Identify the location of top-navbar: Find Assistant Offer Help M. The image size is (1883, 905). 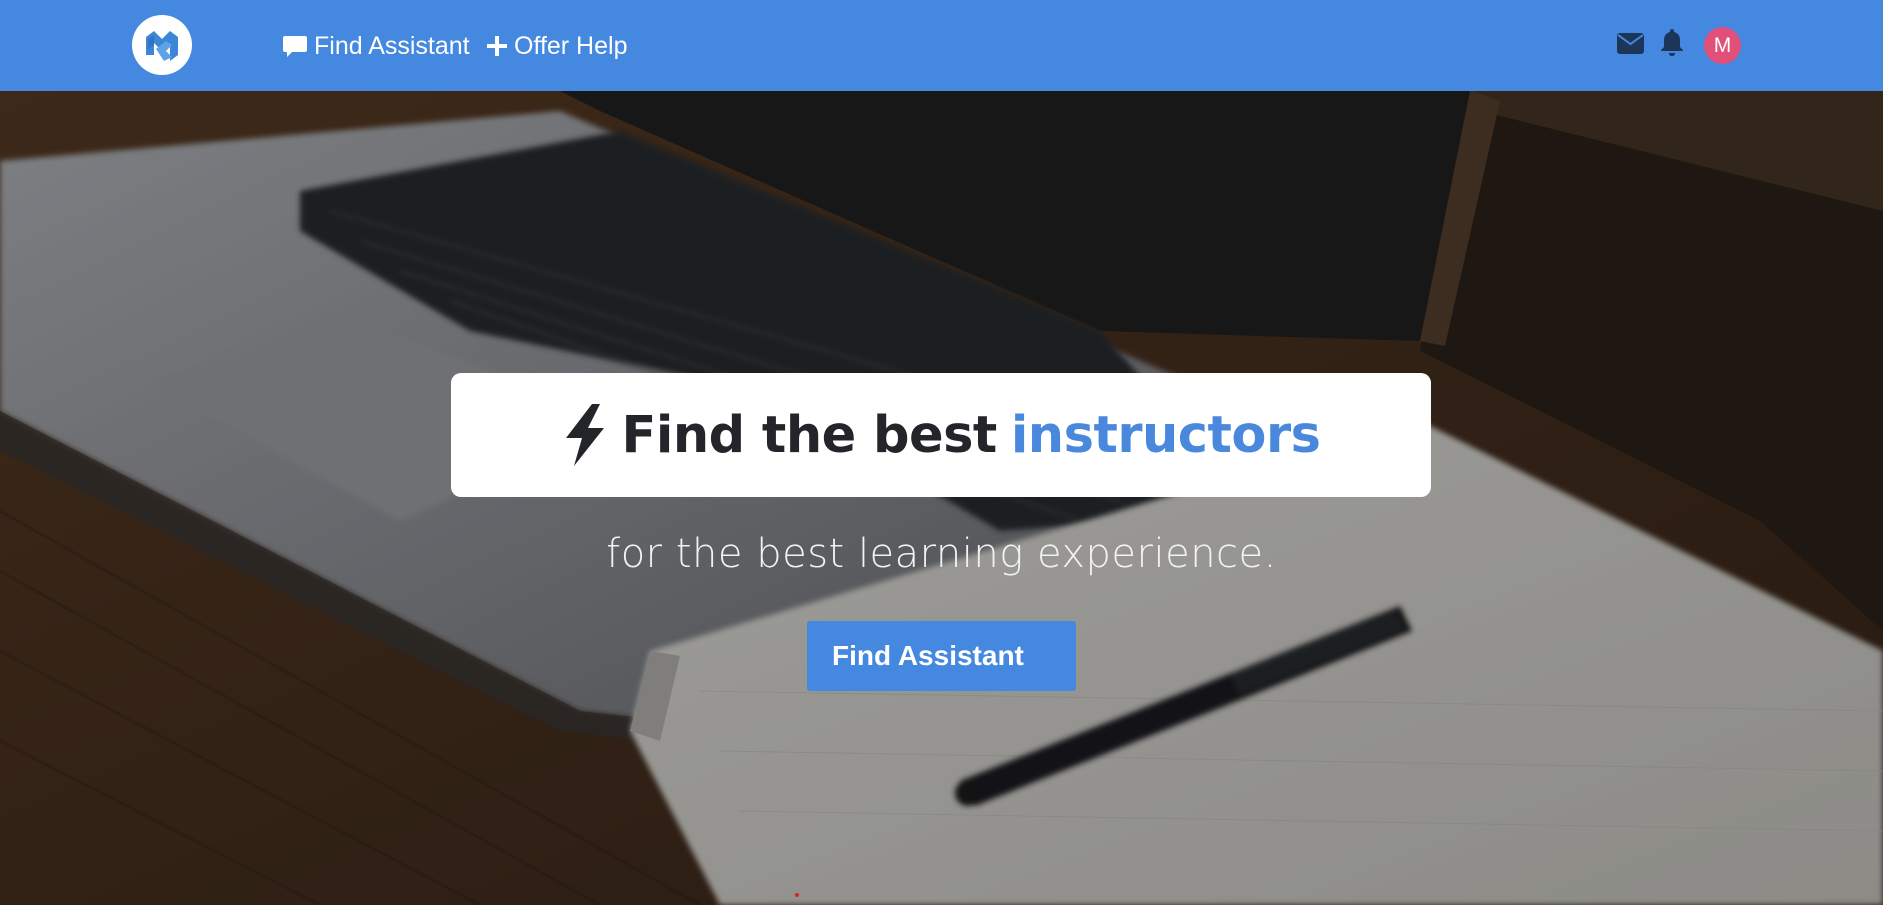
(941, 45).